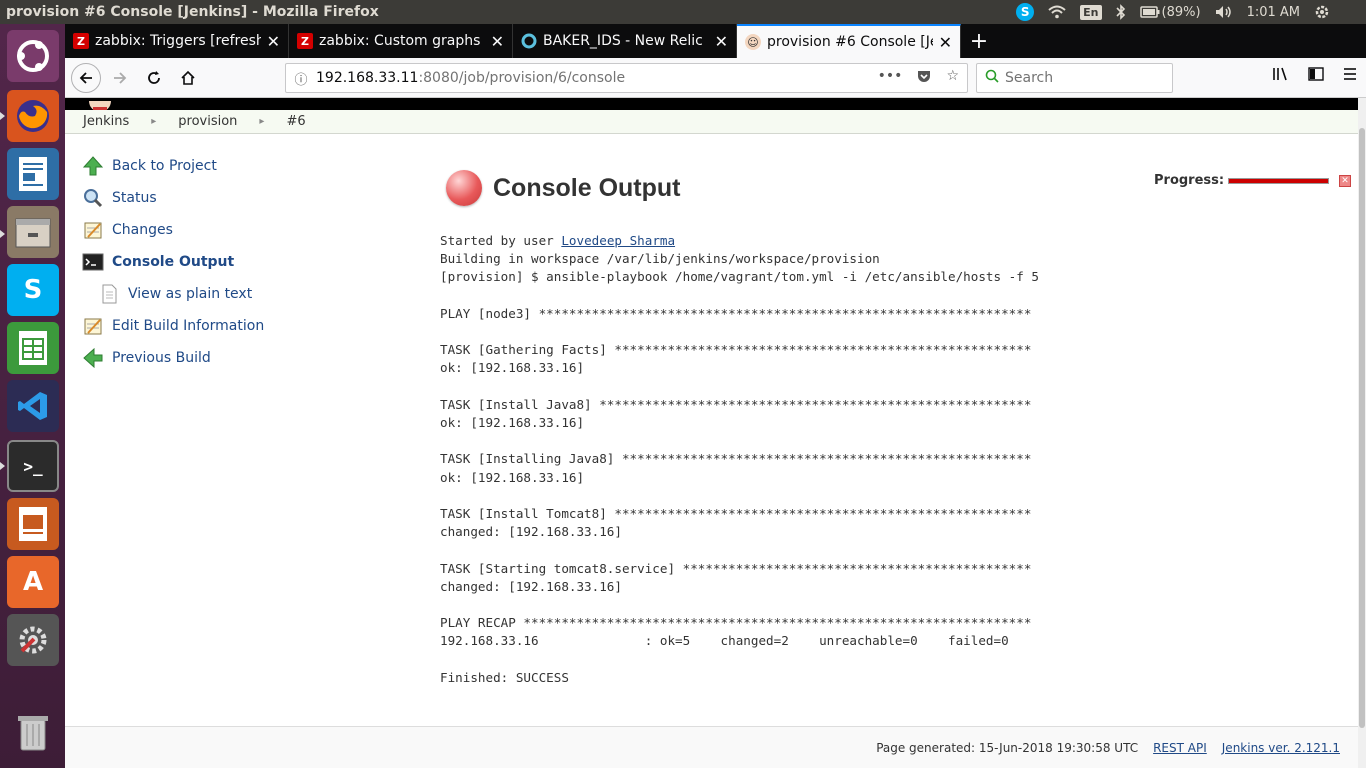 The height and width of the screenshot is (768, 1366). What do you see at coordinates (1350, 76) in the screenshot?
I see `hamburger-menu-icon` at bounding box center [1350, 76].